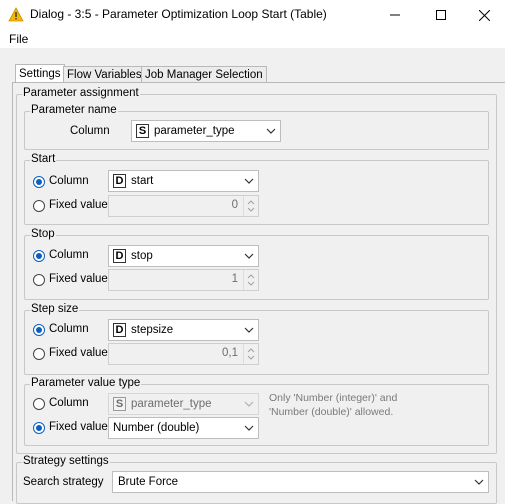 Image resolution: width=505 pixels, height=504 pixels. Describe the element at coordinates (39, 428) in the screenshot. I see `value-type-fixed-radio` at that location.